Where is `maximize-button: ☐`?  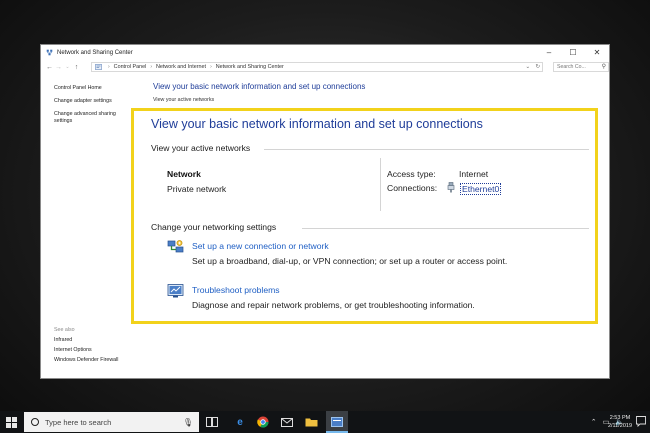 maximize-button: ☐ is located at coordinates (573, 52).